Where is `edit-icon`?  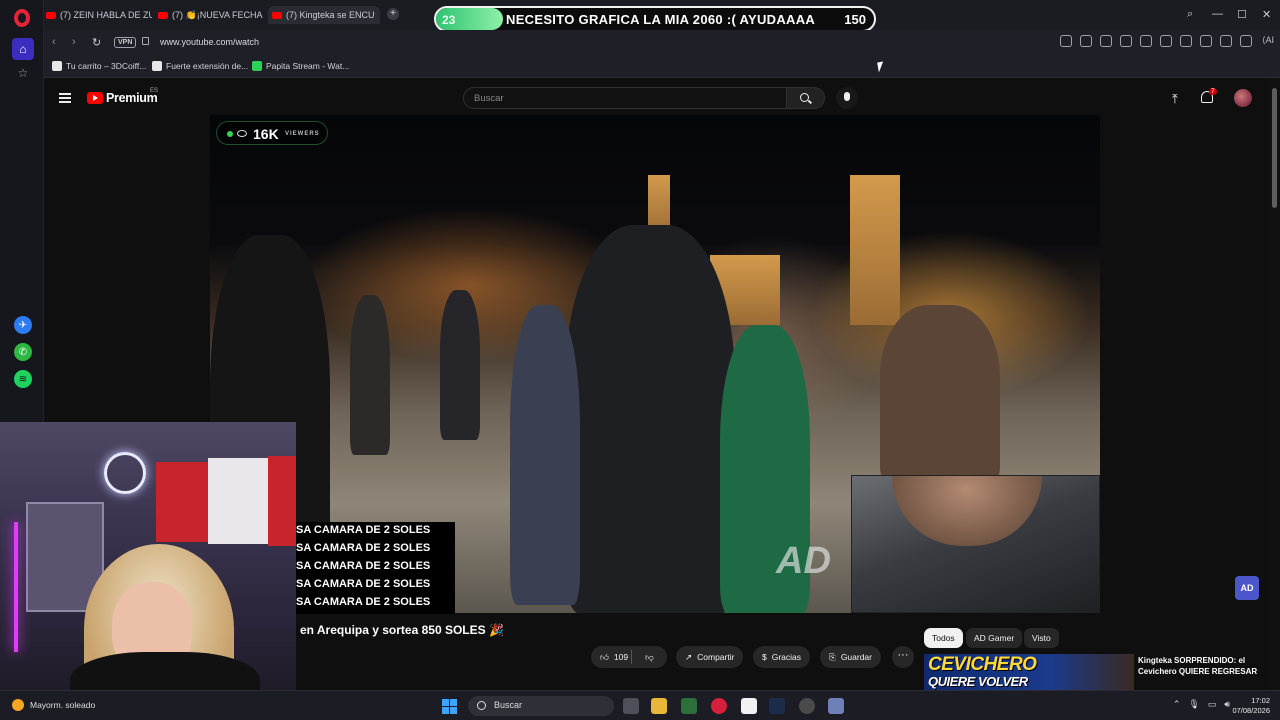
edit-icon is located at coordinates (1085, 41).